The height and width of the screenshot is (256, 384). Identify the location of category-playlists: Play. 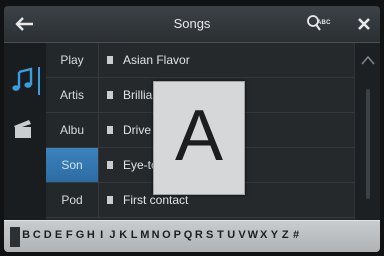
(72, 60).